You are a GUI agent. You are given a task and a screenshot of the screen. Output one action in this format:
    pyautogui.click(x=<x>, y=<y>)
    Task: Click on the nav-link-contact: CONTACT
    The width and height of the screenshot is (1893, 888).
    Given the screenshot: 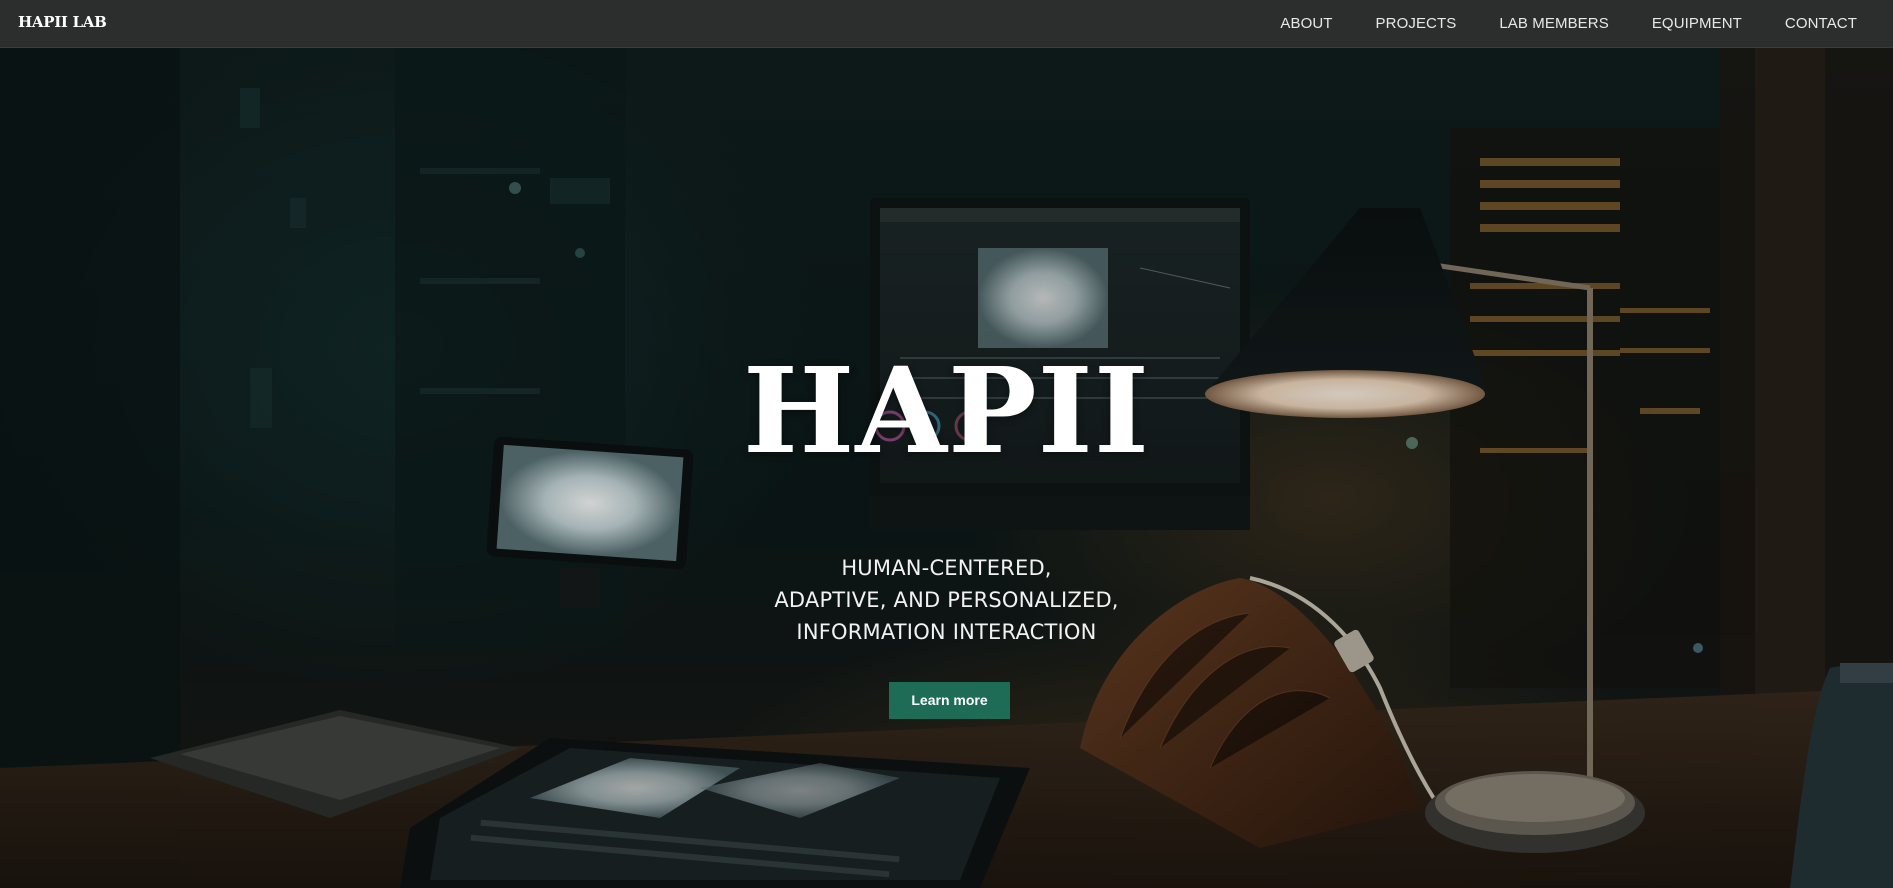 What is the action you would take?
    pyautogui.click(x=1821, y=23)
    